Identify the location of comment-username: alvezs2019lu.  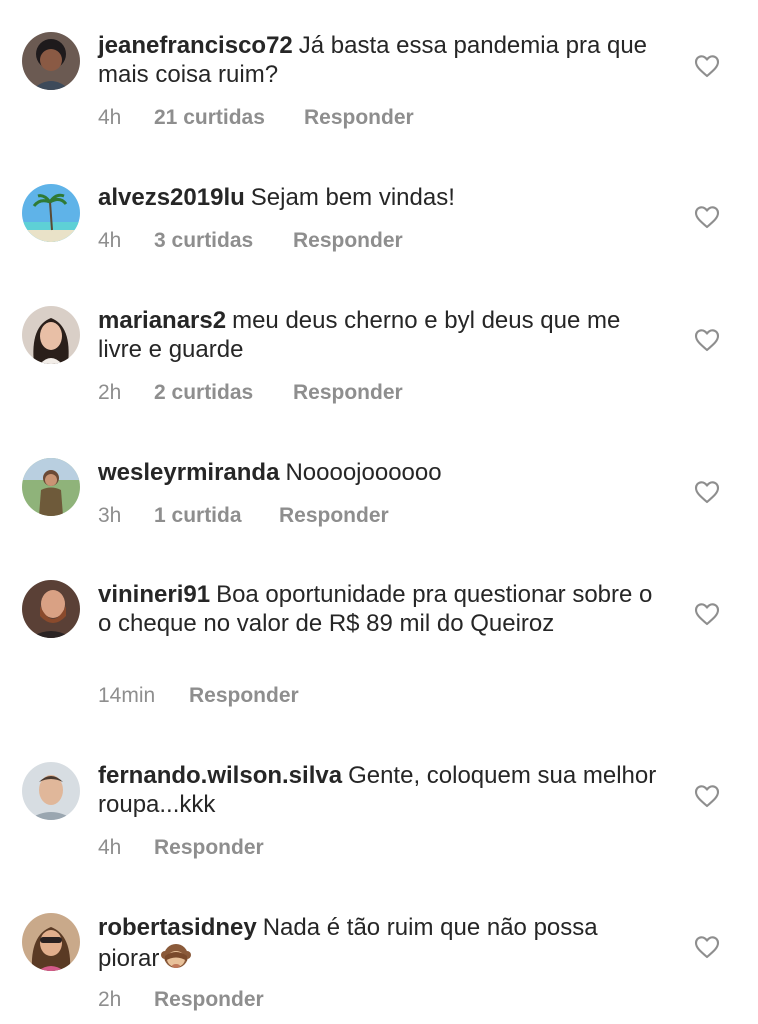
(171, 197).